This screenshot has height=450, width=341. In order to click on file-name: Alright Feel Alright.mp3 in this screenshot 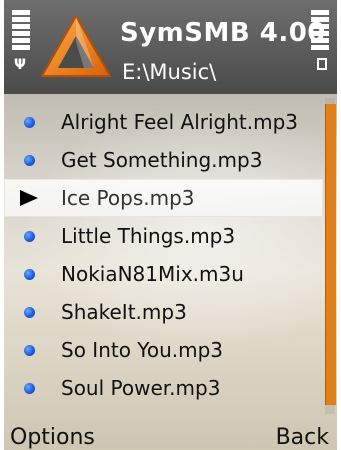, I will do `click(180, 122)`.